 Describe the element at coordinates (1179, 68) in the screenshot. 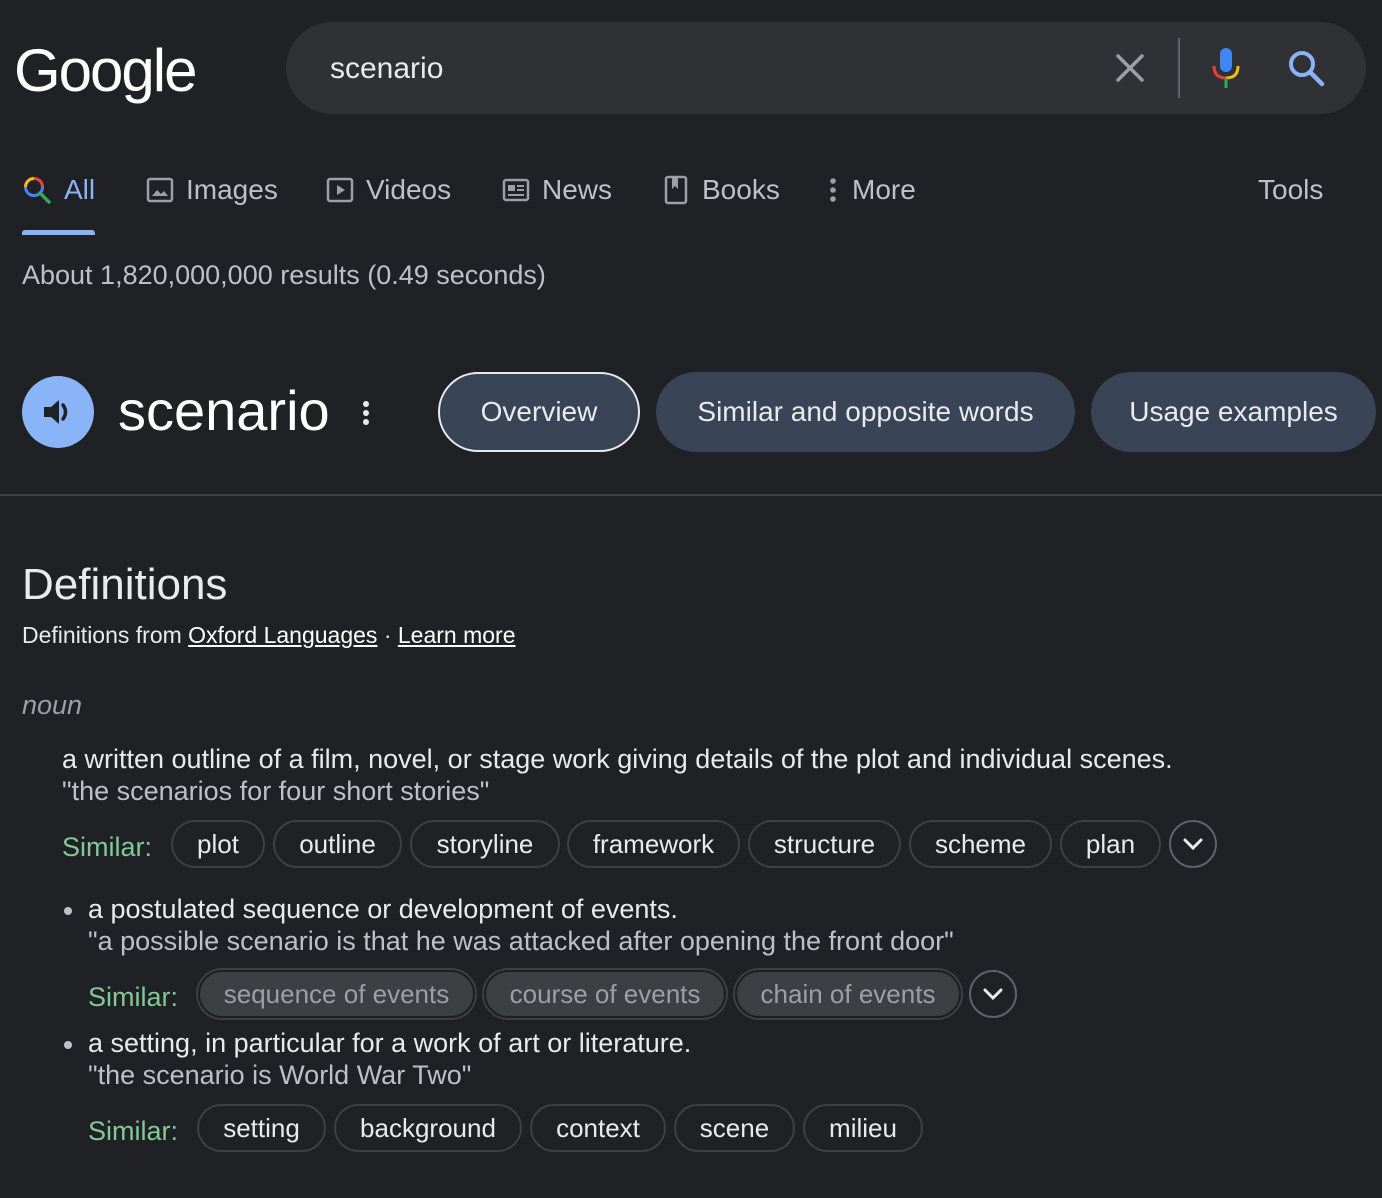

I see `search-divider` at that location.